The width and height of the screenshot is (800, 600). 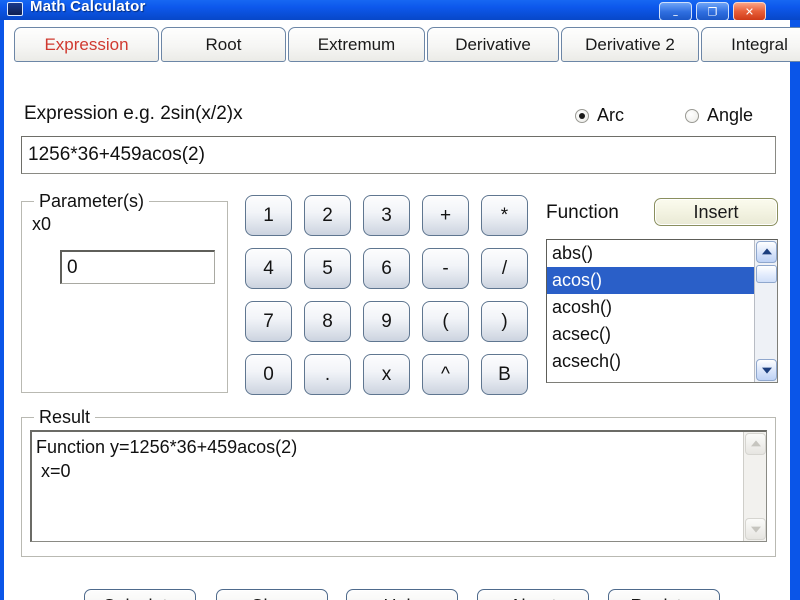 What do you see at coordinates (167, 459) in the screenshot?
I see `result-text: Function y=1256*36+459acos(2) x=0` at bounding box center [167, 459].